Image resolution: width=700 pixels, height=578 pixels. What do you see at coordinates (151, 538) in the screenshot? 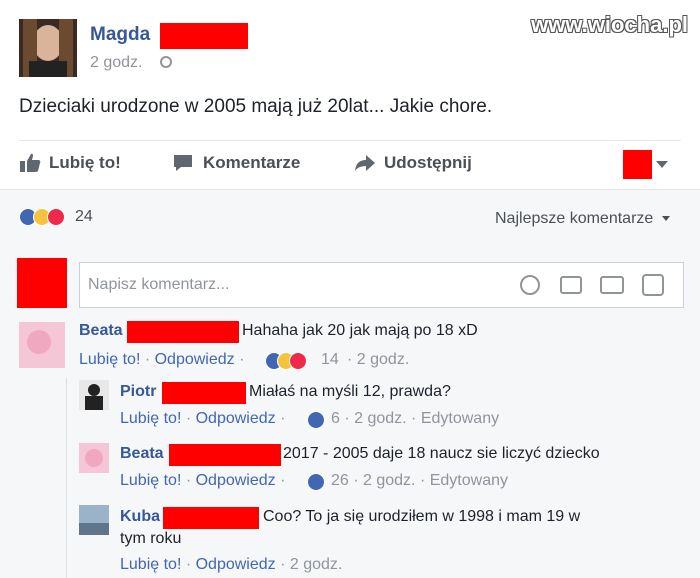
I see `comment-text-continued: tym roku` at bounding box center [151, 538].